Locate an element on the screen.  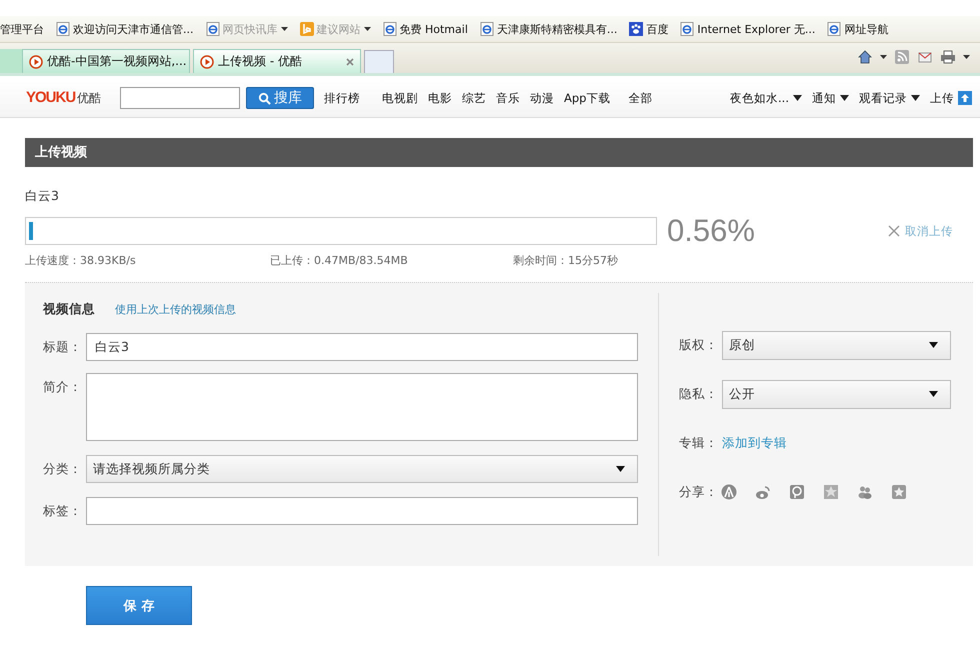
printer-icon is located at coordinates (948, 57).